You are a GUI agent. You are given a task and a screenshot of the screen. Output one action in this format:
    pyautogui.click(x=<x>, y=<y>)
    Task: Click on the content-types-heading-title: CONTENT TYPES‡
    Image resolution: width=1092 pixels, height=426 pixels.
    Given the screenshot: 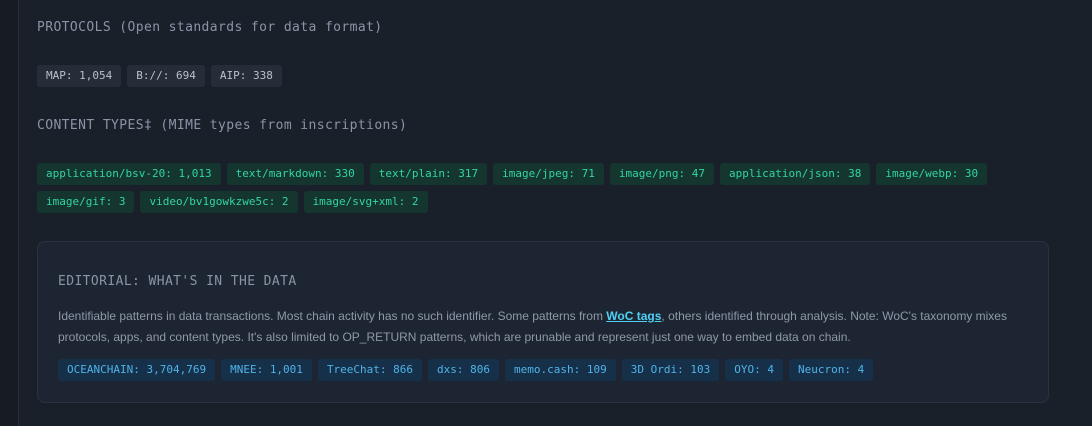 What is the action you would take?
    pyautogui.click(x=95, y=125)
    